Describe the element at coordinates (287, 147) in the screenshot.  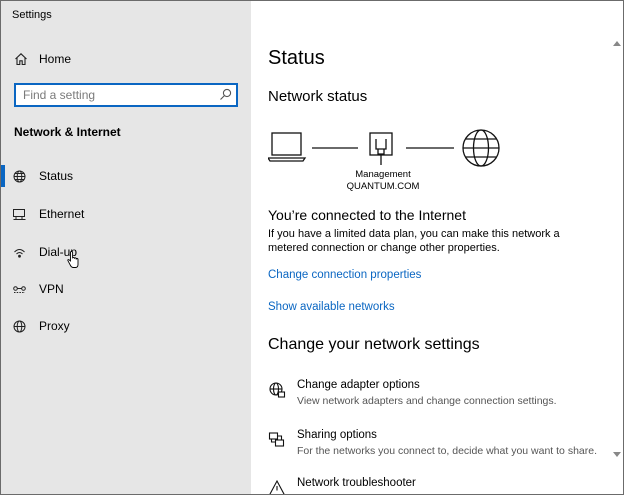
I see `laptop-icon` at that location.